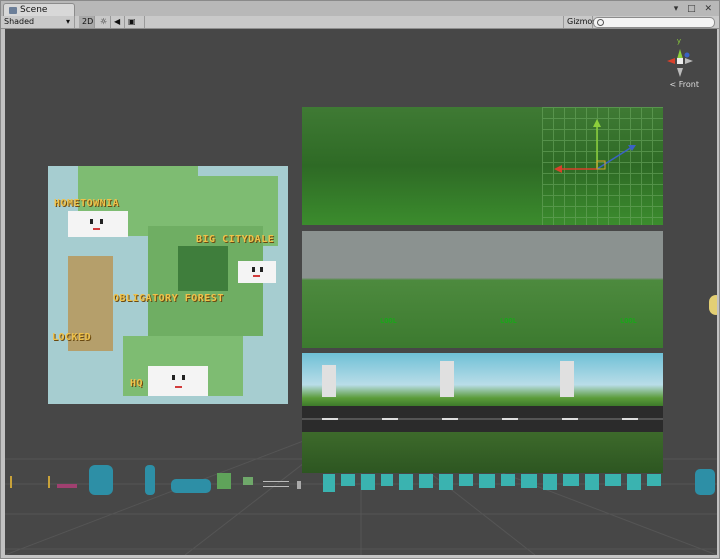 The width and height of the screenshot is (720, 559). I want to click on search-icon, so click(600, 22).